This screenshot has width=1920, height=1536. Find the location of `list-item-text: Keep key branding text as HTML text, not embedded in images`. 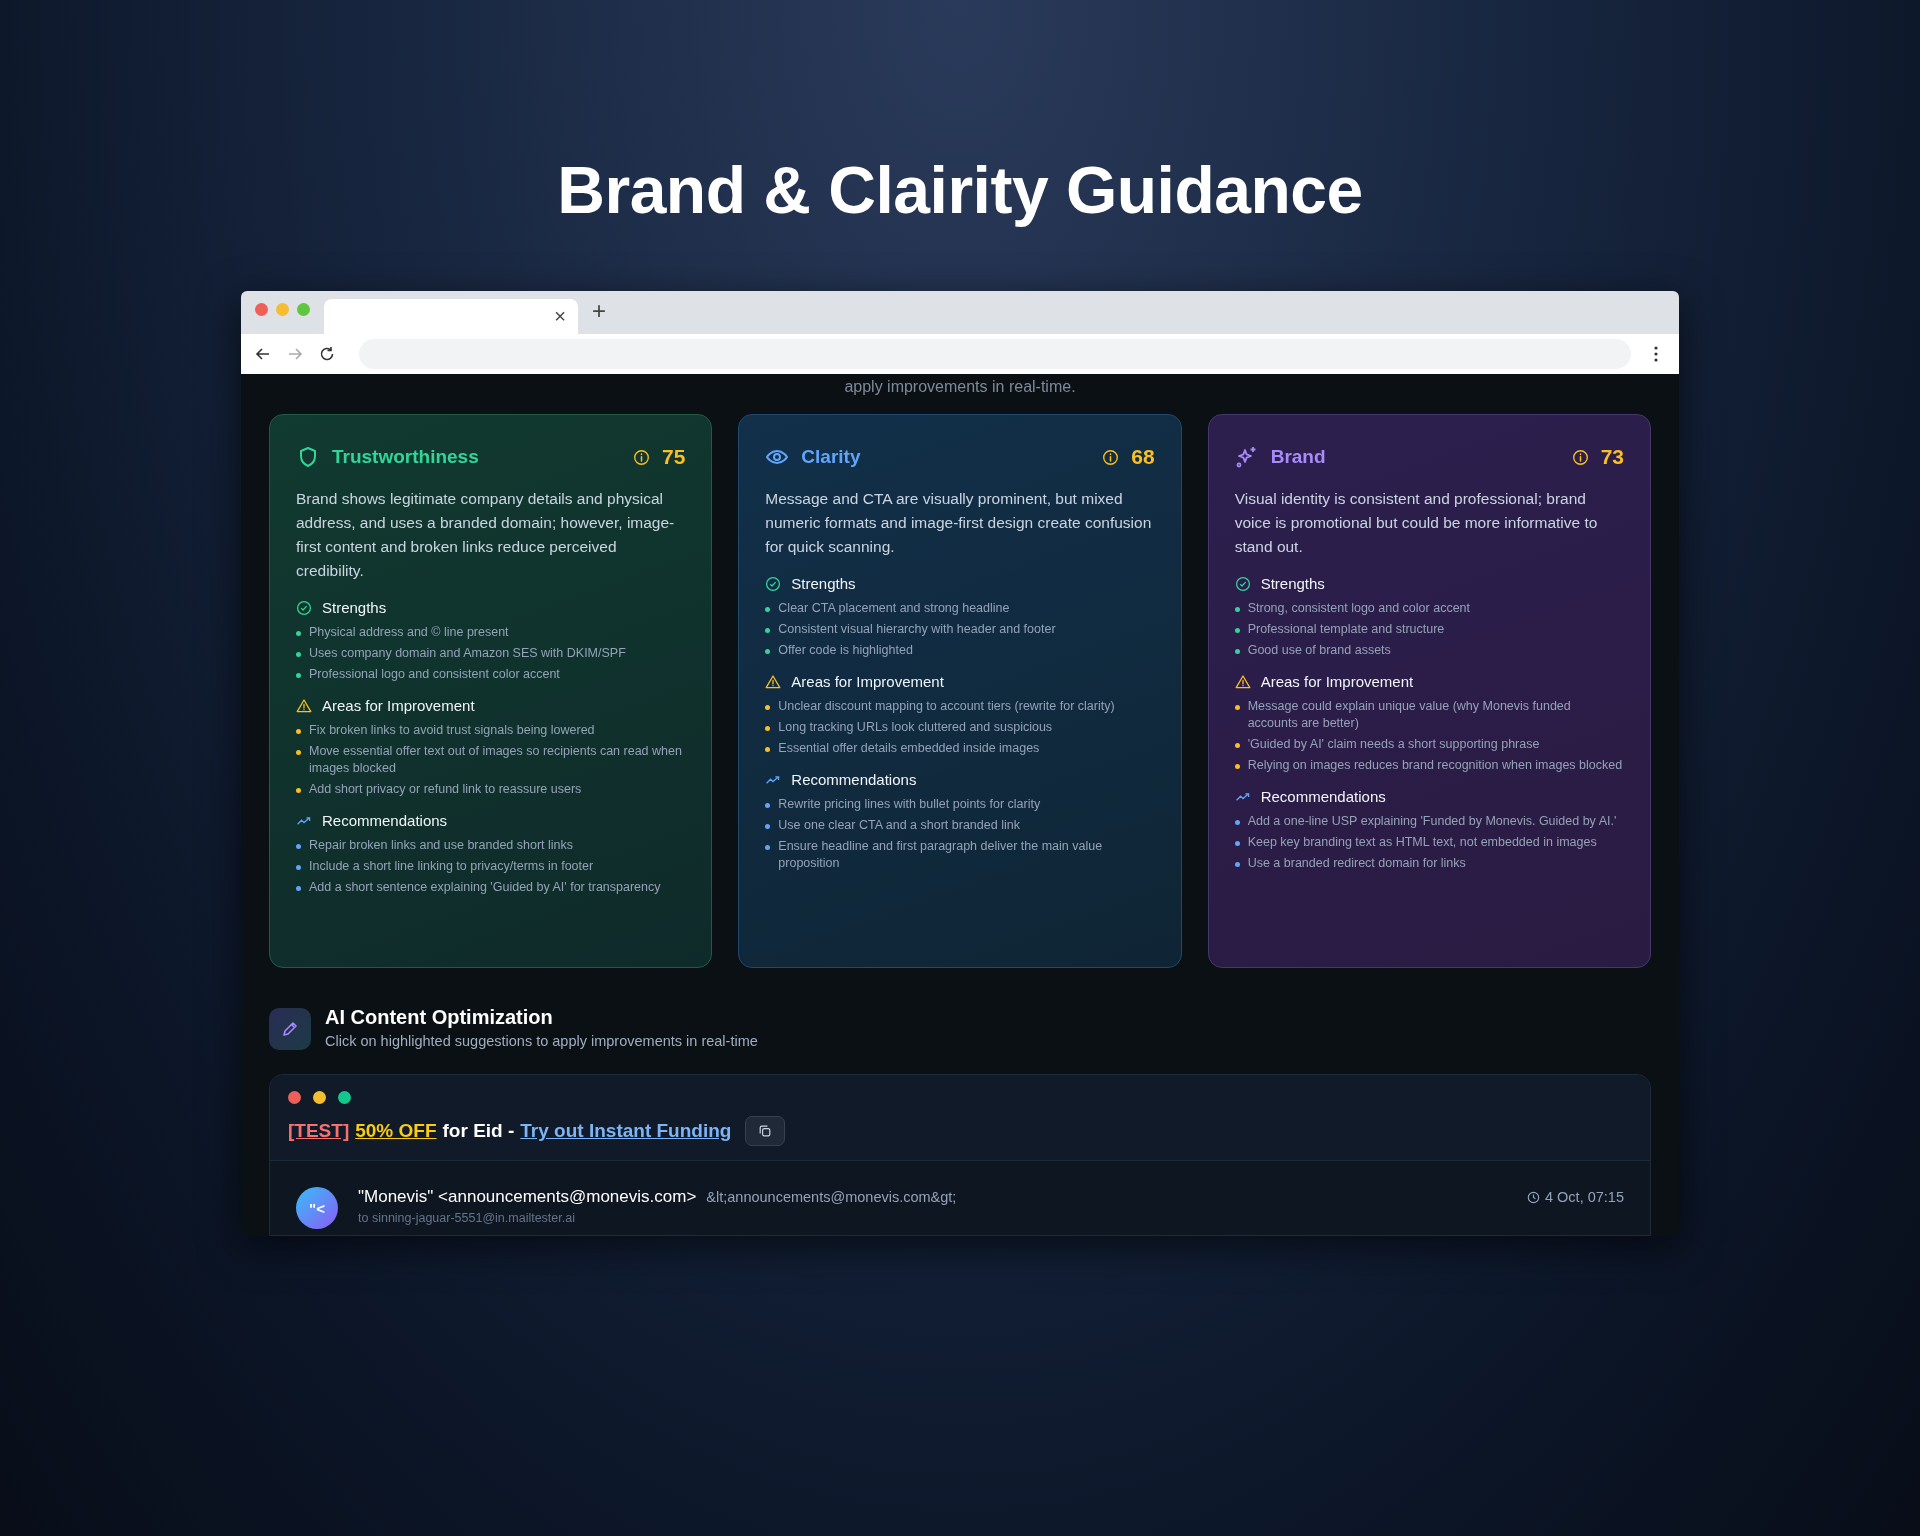

list-item-text: Keep key branding text as HTML text, not embedded in images is located at coordinates (1422, 842).